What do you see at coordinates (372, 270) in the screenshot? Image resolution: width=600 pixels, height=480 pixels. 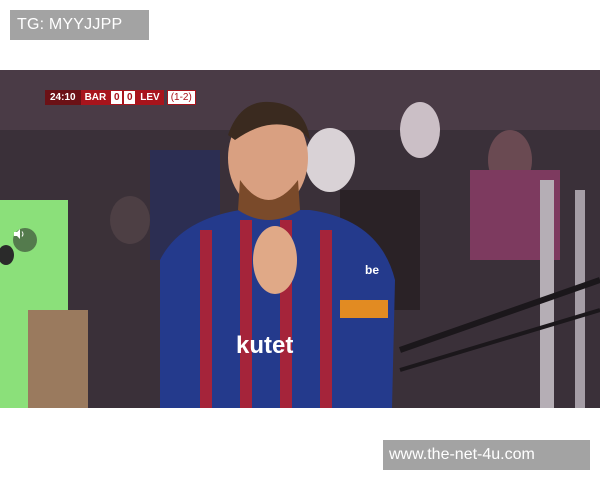 I see `sleeve-sponsor-text: be` at bounding box center [372, 270].